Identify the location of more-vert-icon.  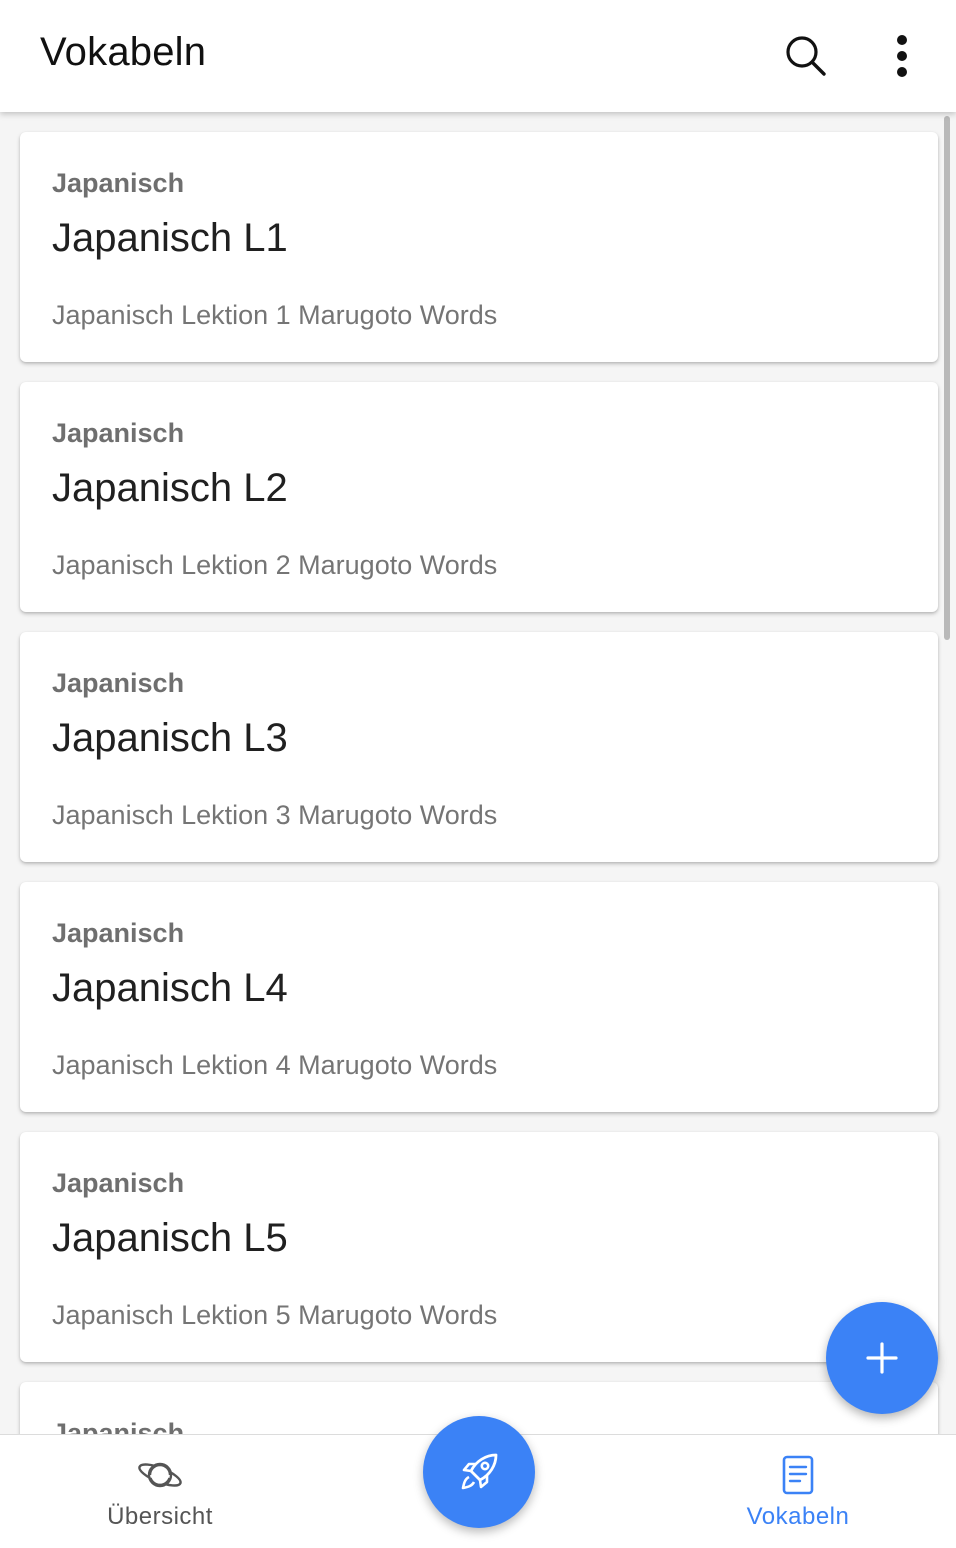
(902, 56).